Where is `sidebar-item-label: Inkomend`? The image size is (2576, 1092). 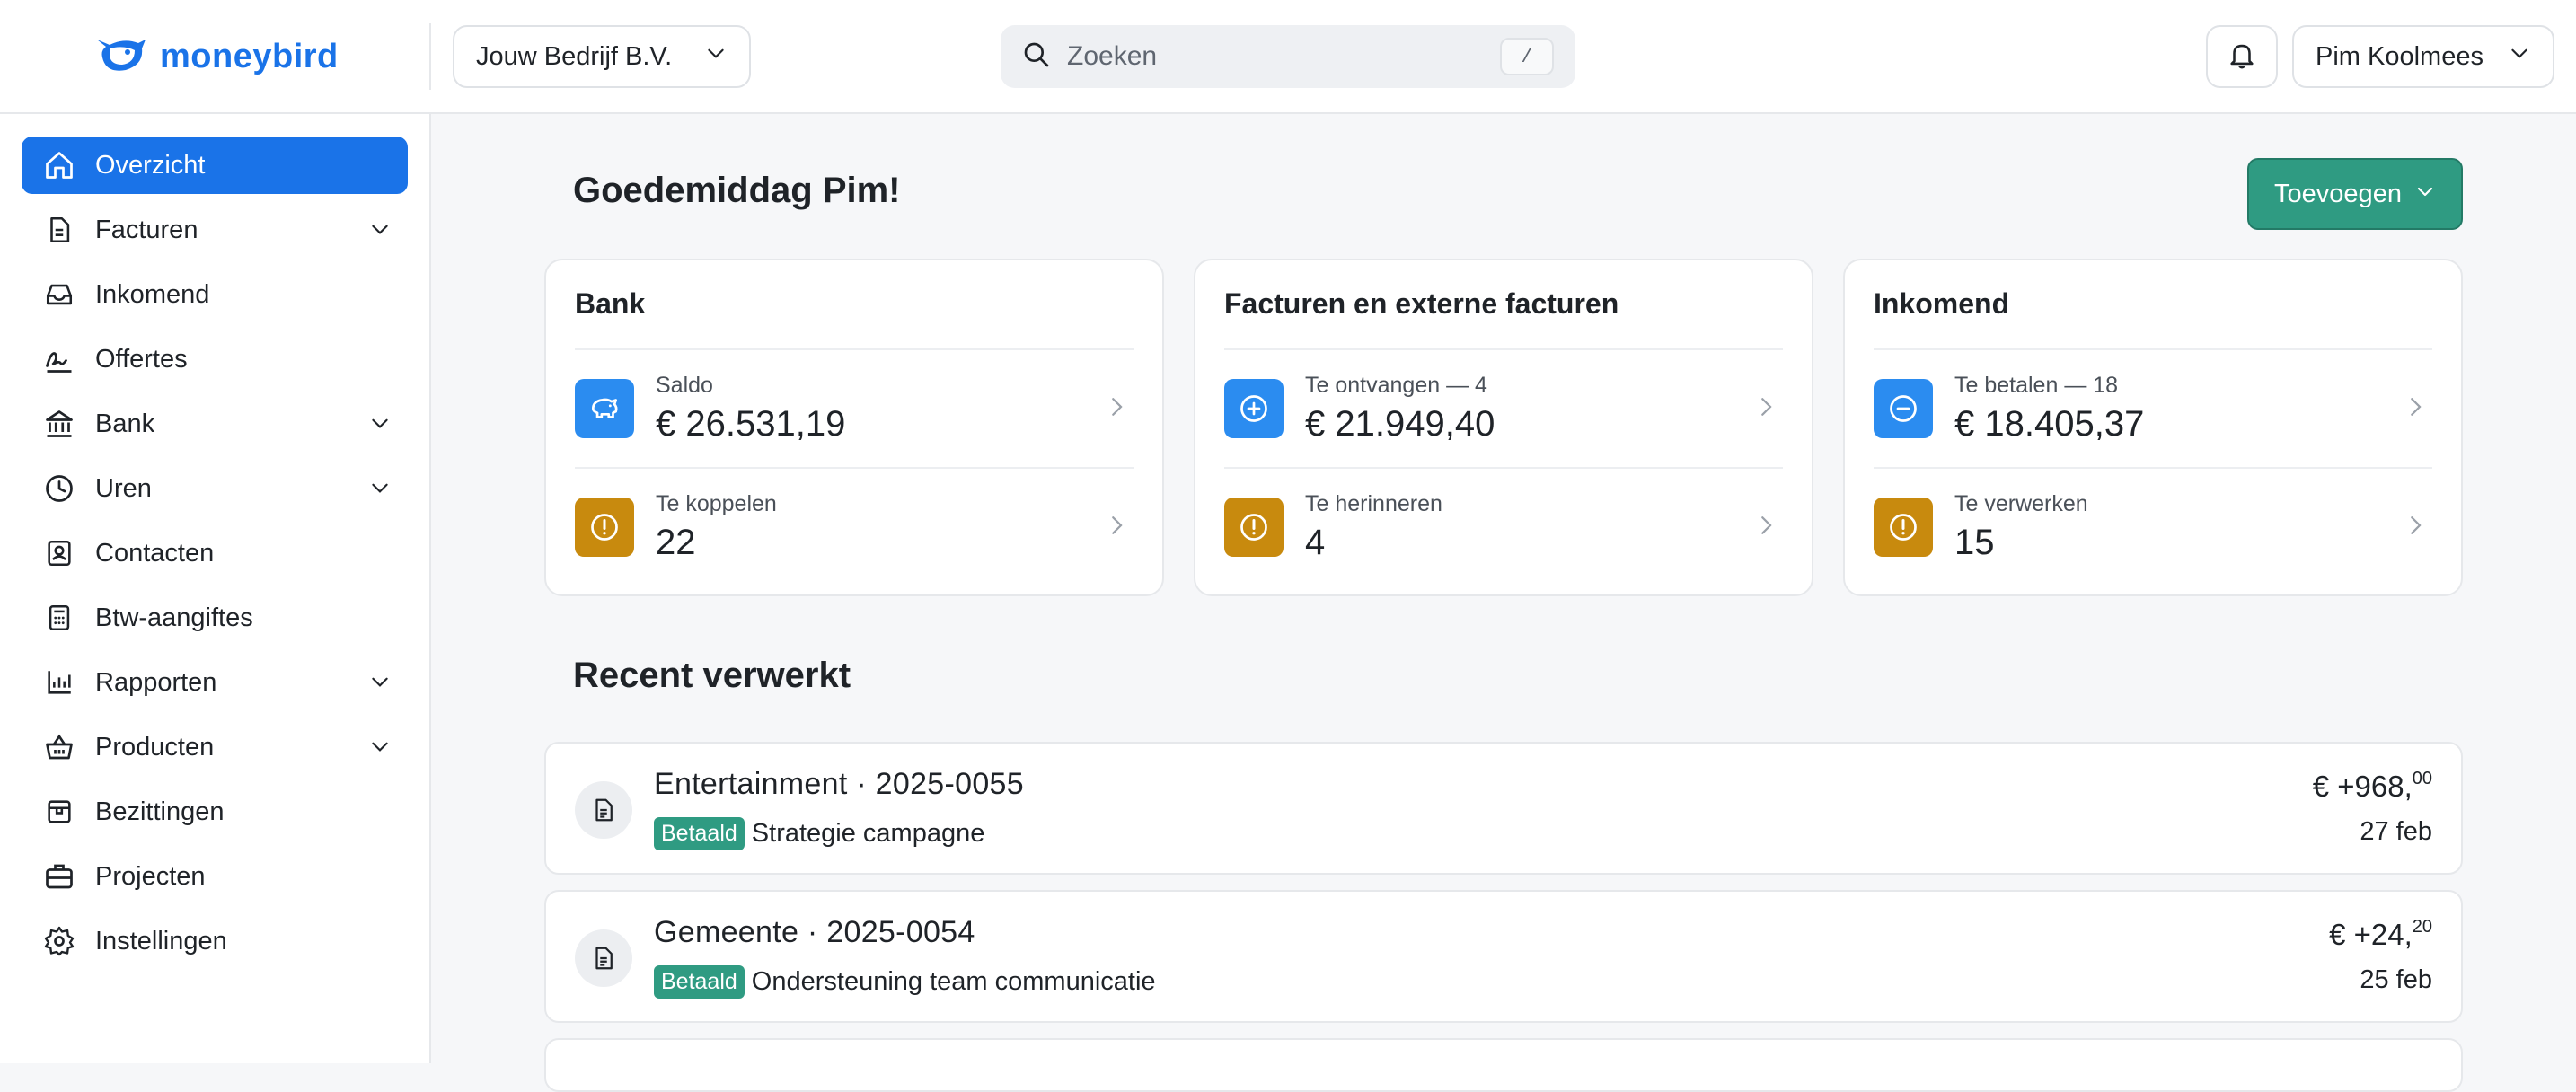 sidebar-item-label: Inkomend is located at coordinates (152, 294).